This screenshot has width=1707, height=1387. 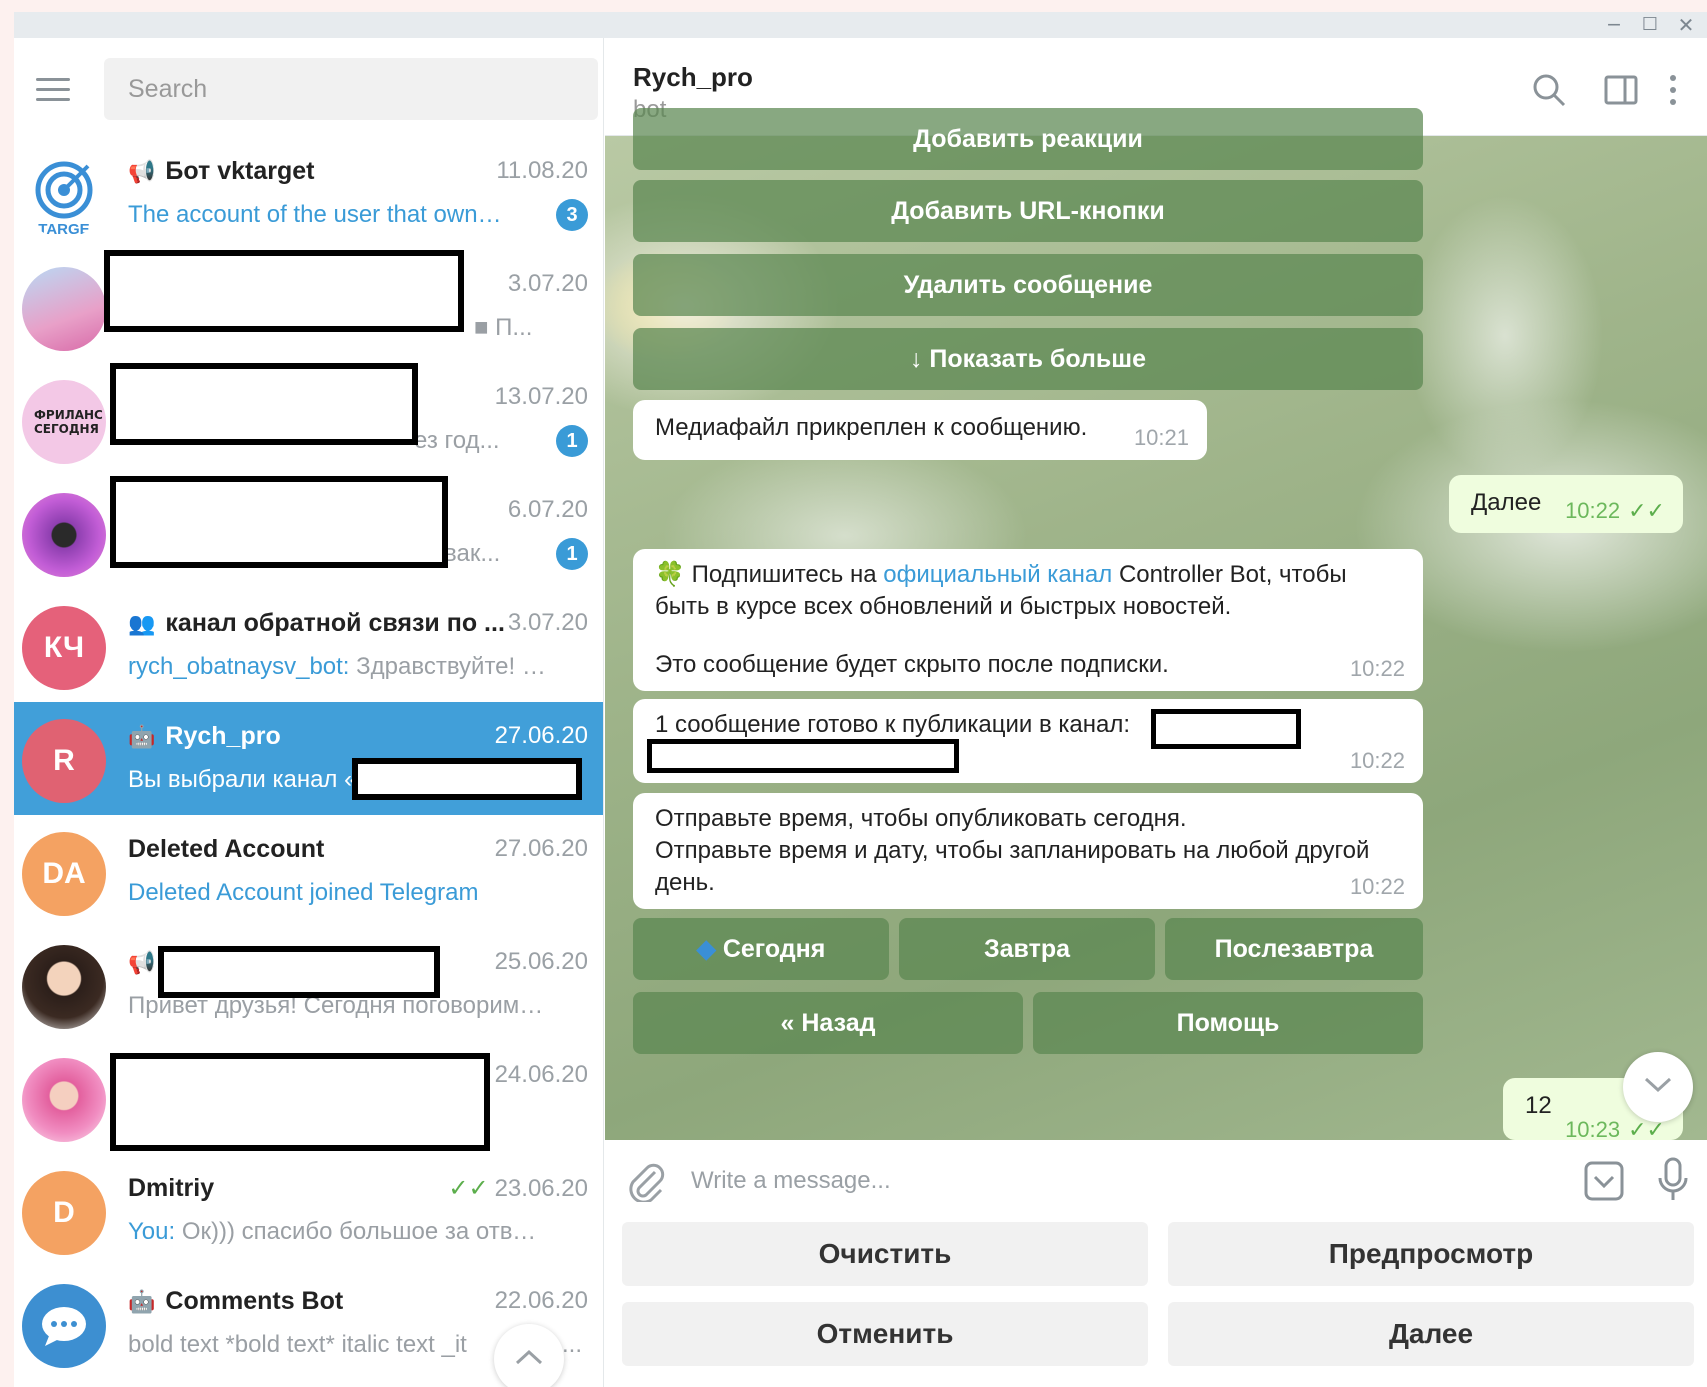 I want to click on chat-item-redacted-3: 6.07.20 вак... 1, so click(x=308, y=532).